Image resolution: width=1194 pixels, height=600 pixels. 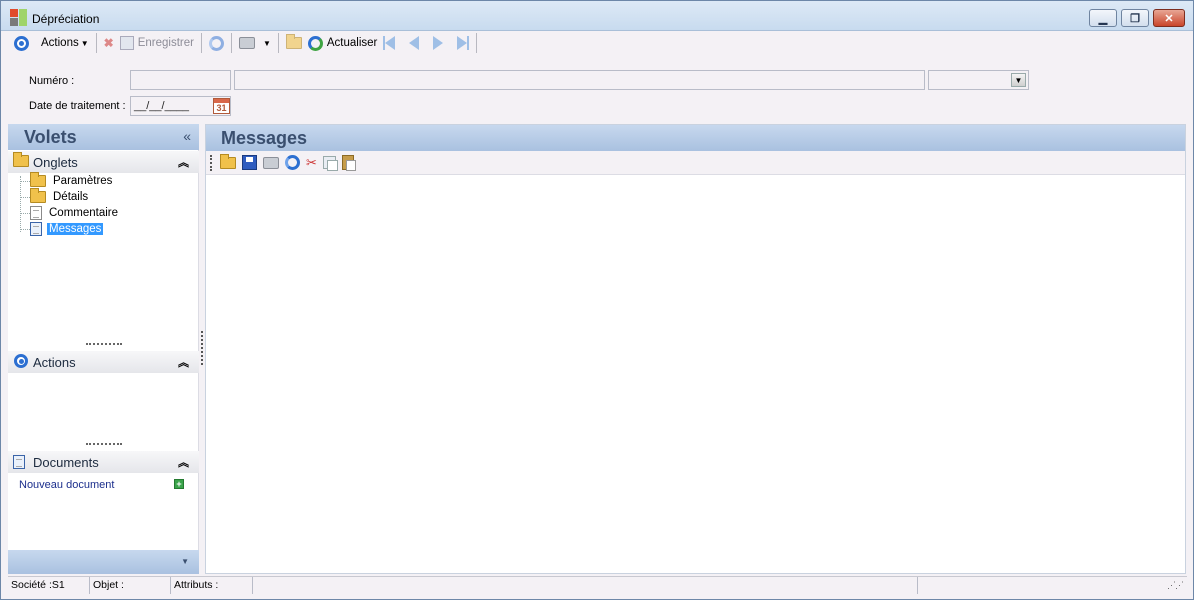 I want to click on add-document-icon: +, so click(x=179, y=484).